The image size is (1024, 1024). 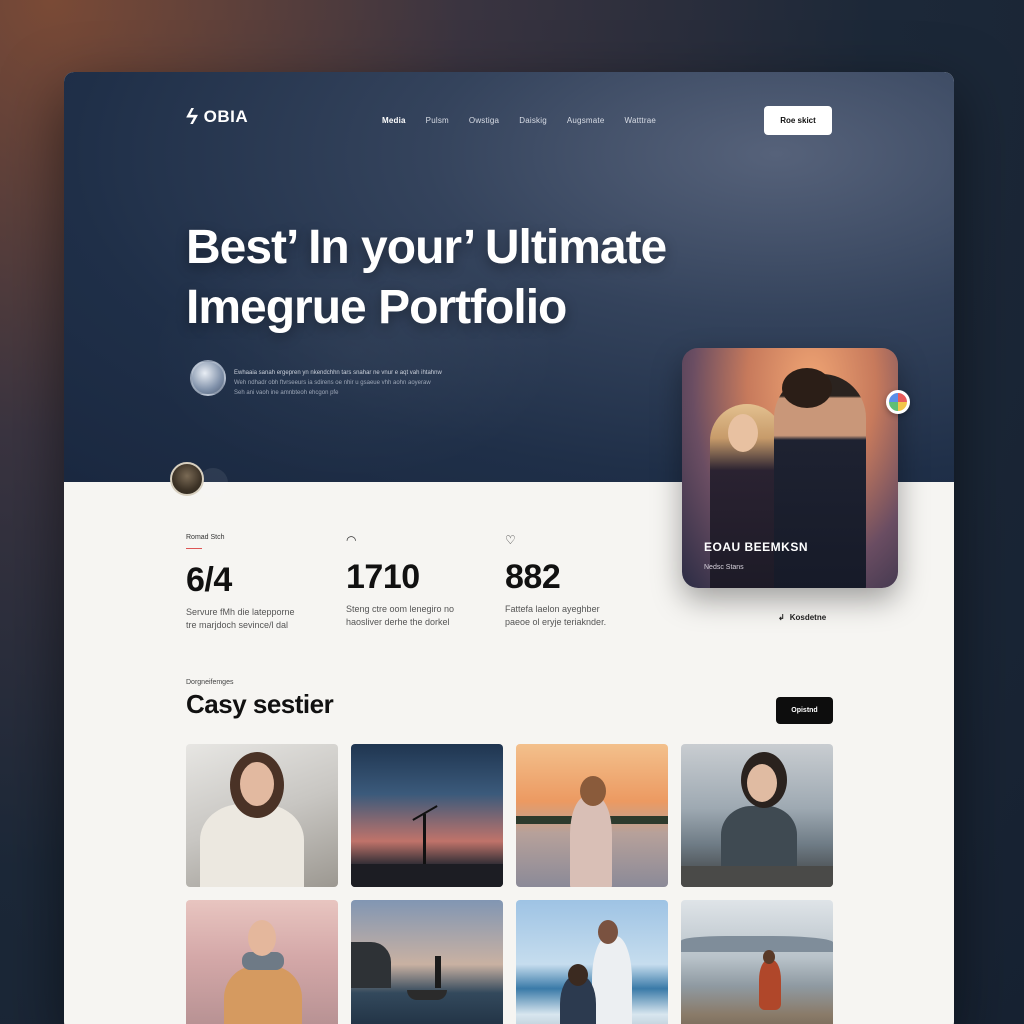 What do you see at coordinates (743, 433) in the screenshot?
I see `profile-photo-woman-face` at bounding box center [743, 433].